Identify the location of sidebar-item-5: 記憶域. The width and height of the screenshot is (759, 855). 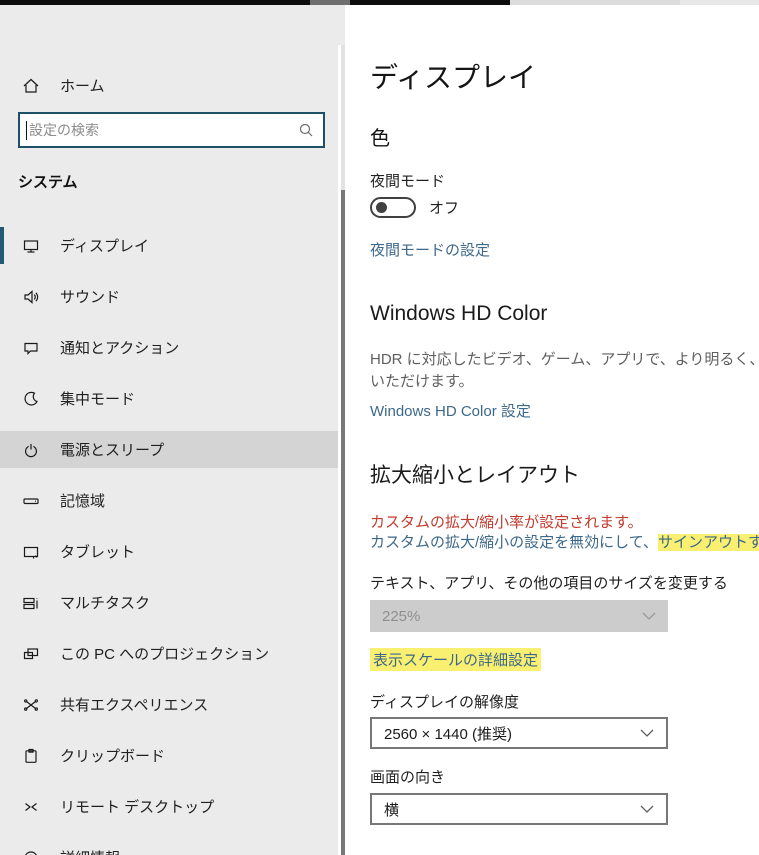
(169, 500).